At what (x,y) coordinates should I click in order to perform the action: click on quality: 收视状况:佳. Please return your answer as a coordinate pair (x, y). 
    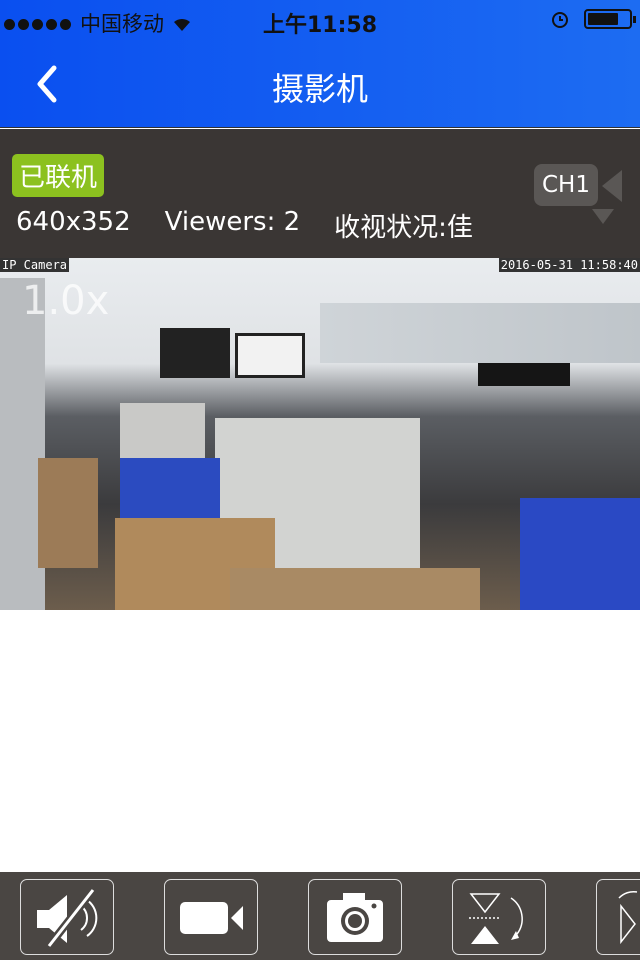
    Looking at the image, I should click on (403, 228).